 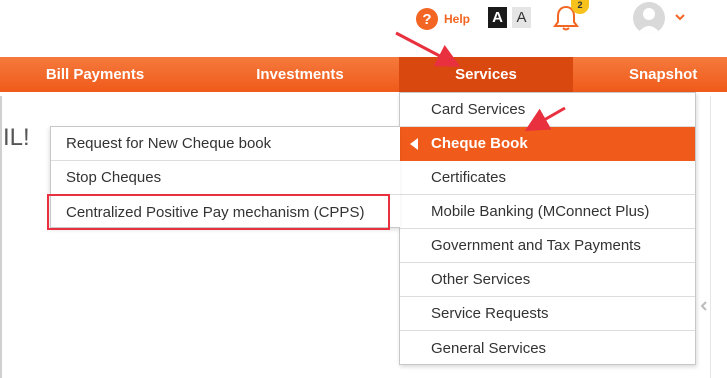 I want to click on chevron-left-icon, so click(x=704, y=306).